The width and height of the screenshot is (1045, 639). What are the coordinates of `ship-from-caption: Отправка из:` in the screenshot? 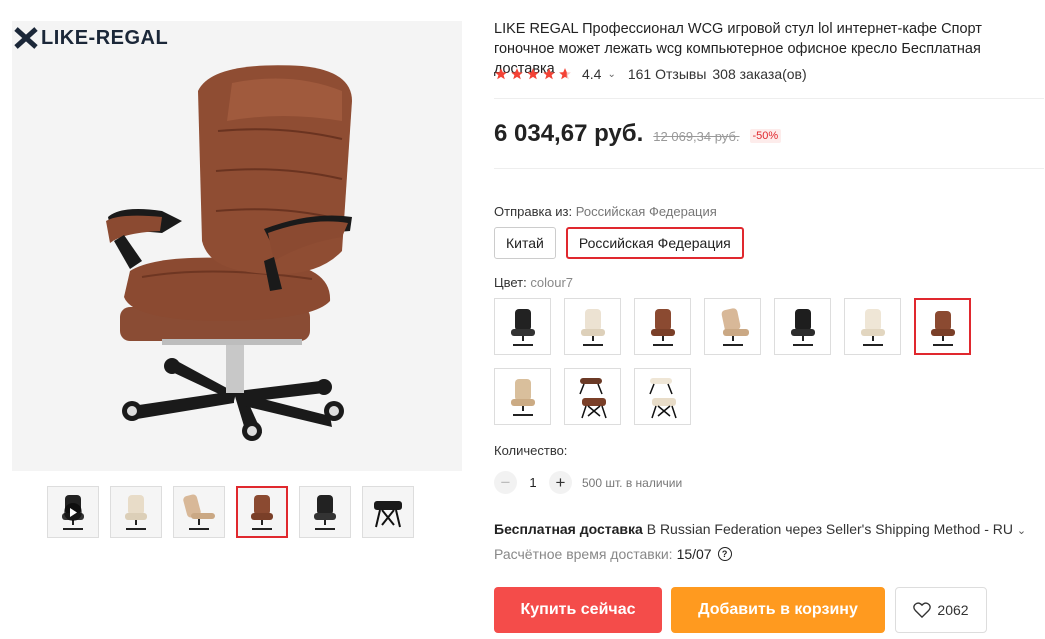 It's located at (533, 211).